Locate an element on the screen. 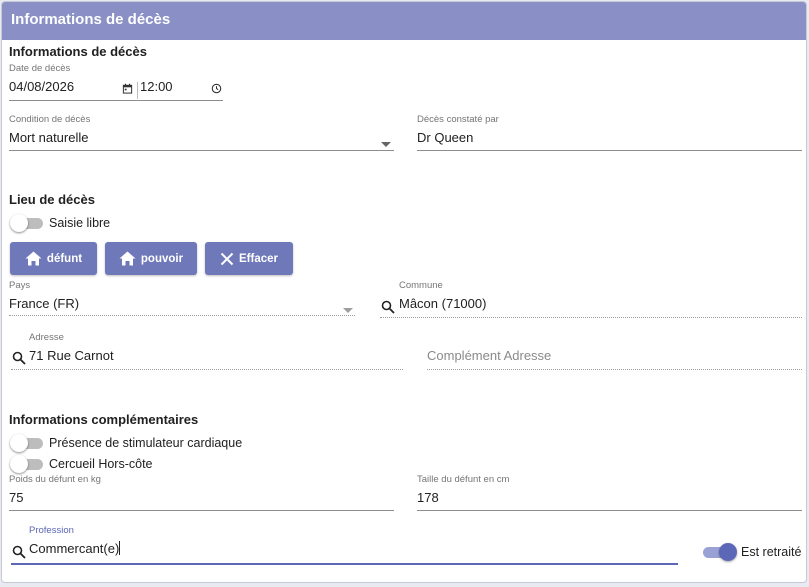 This screenshot has height=587, width=809. cercueil-label: Cercueil Hors-côte is located at coordinates (101, 464).